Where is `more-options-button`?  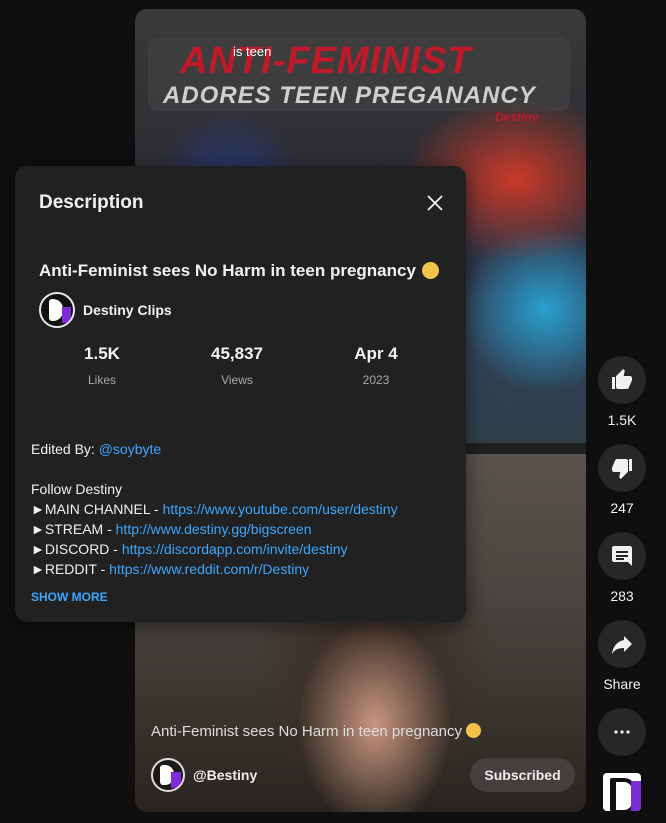
more-options-button is located at coordinates (622, 732).